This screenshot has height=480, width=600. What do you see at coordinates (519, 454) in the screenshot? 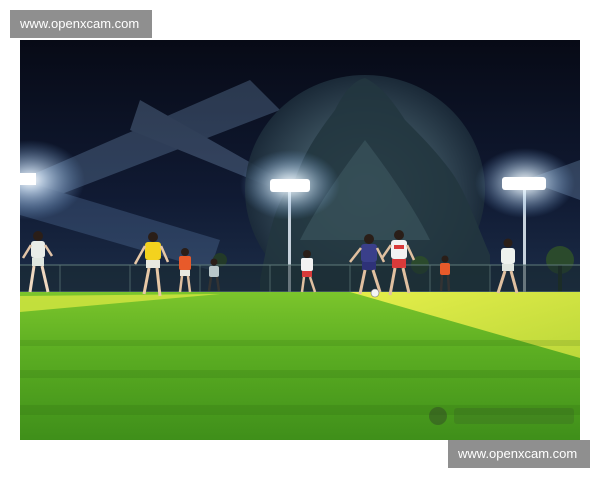
I see `watermark-badge-bottom: www.openxcam.com` at bounding box center [519, 454].